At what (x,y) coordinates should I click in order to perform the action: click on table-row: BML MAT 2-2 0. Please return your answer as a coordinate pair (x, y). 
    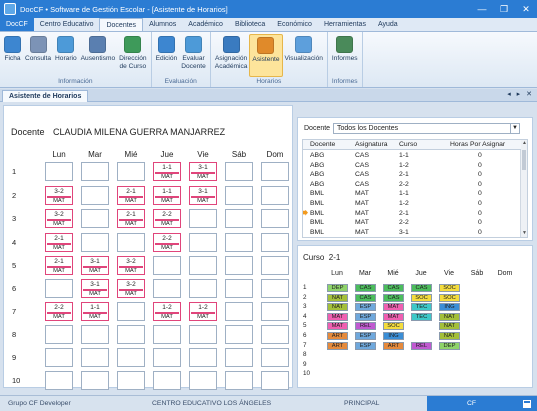
    Looking at the image, I should click on (412, 222).